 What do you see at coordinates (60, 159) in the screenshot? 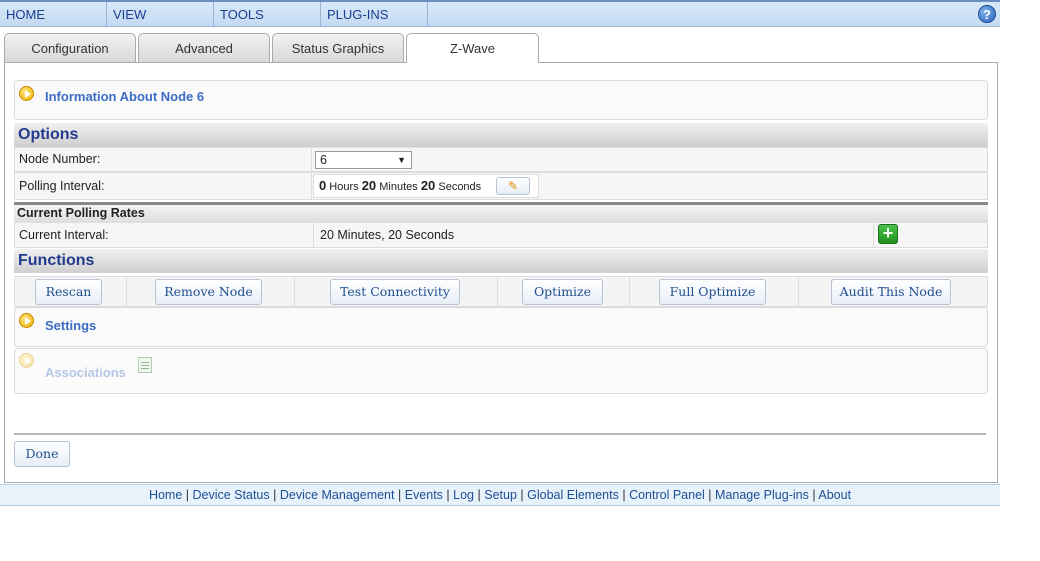
I see `node-number-label: Node Number:` at bounding box center [60, 159].